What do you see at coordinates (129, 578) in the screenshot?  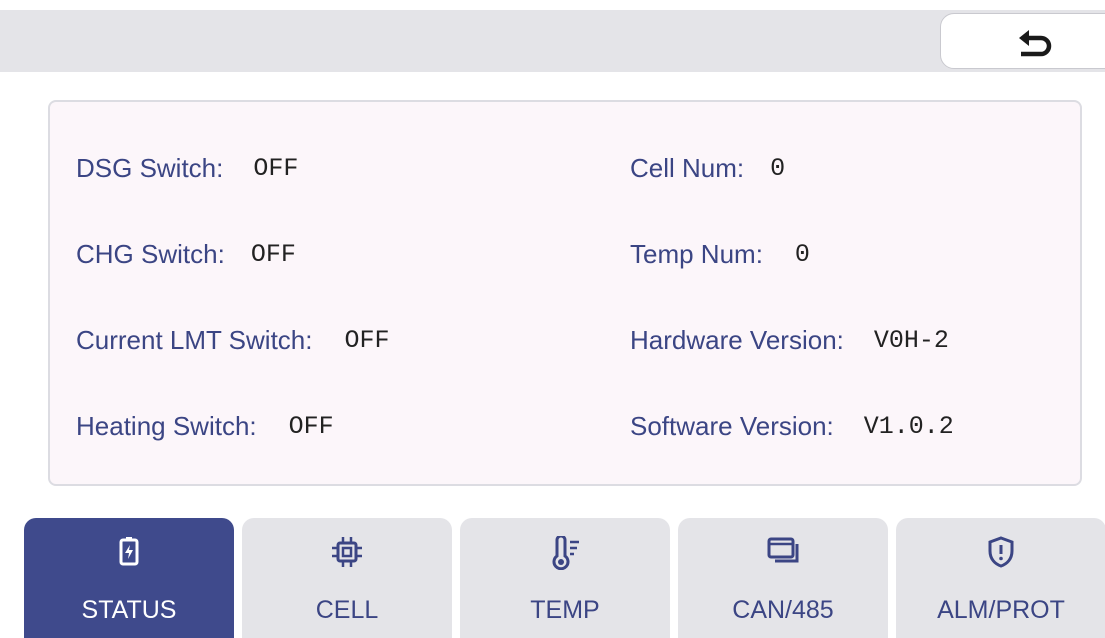 I see `tab-status: STATUS` at bounding box center [129, 578].